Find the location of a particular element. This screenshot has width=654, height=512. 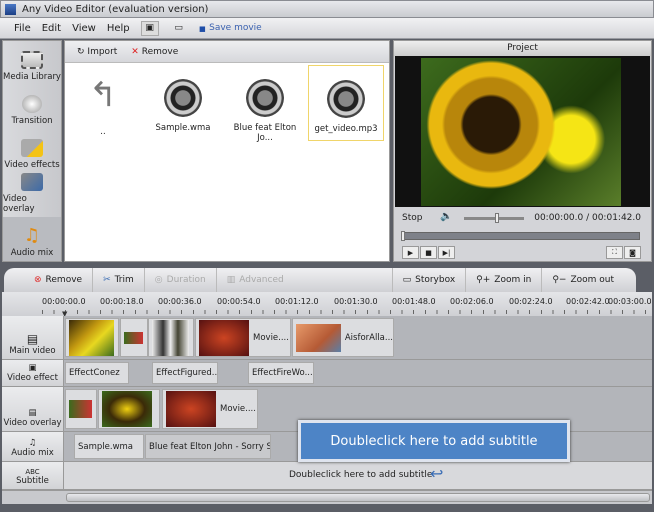

next-frame-button: ▶| is located at coordinates (446, 252).